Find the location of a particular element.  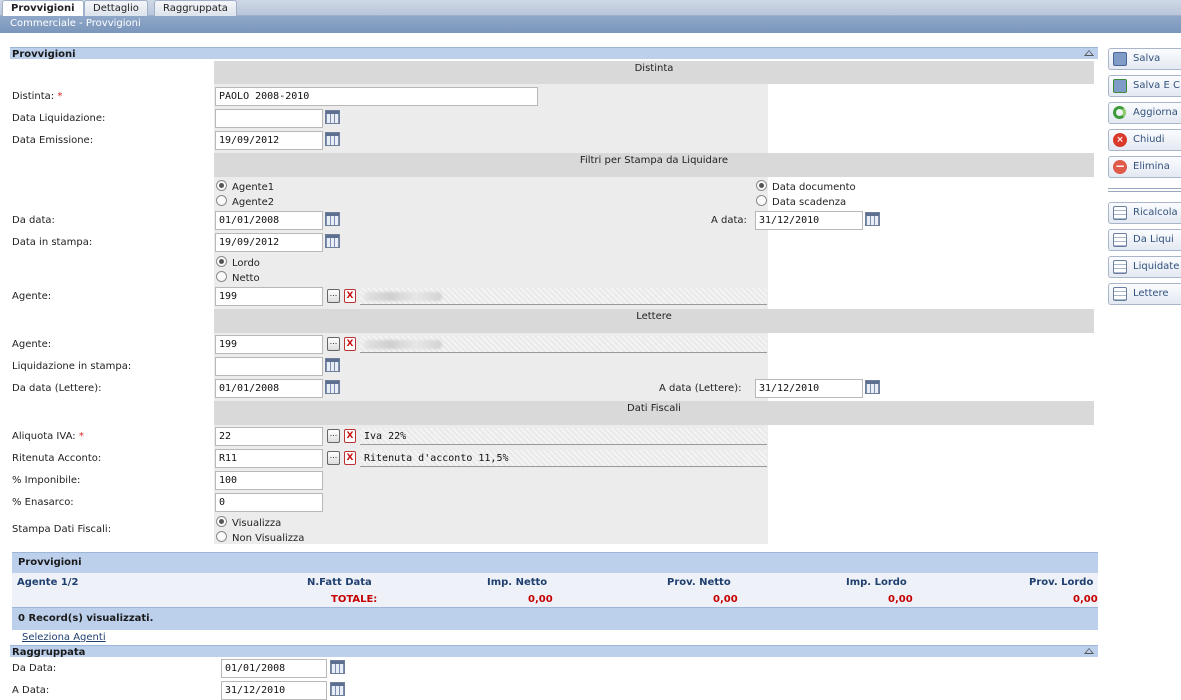

non-visualizza-label: Non Visualizza is located at coordinates (268, 538).